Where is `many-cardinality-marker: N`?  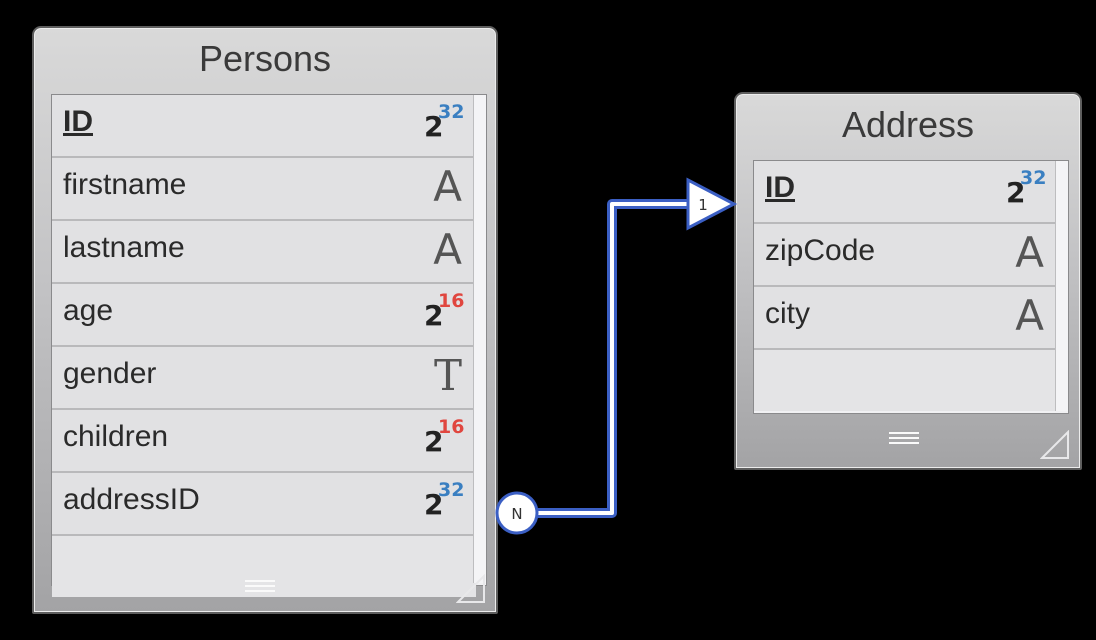
many-cardinality-marker: N is located at coordinates (517, 513).